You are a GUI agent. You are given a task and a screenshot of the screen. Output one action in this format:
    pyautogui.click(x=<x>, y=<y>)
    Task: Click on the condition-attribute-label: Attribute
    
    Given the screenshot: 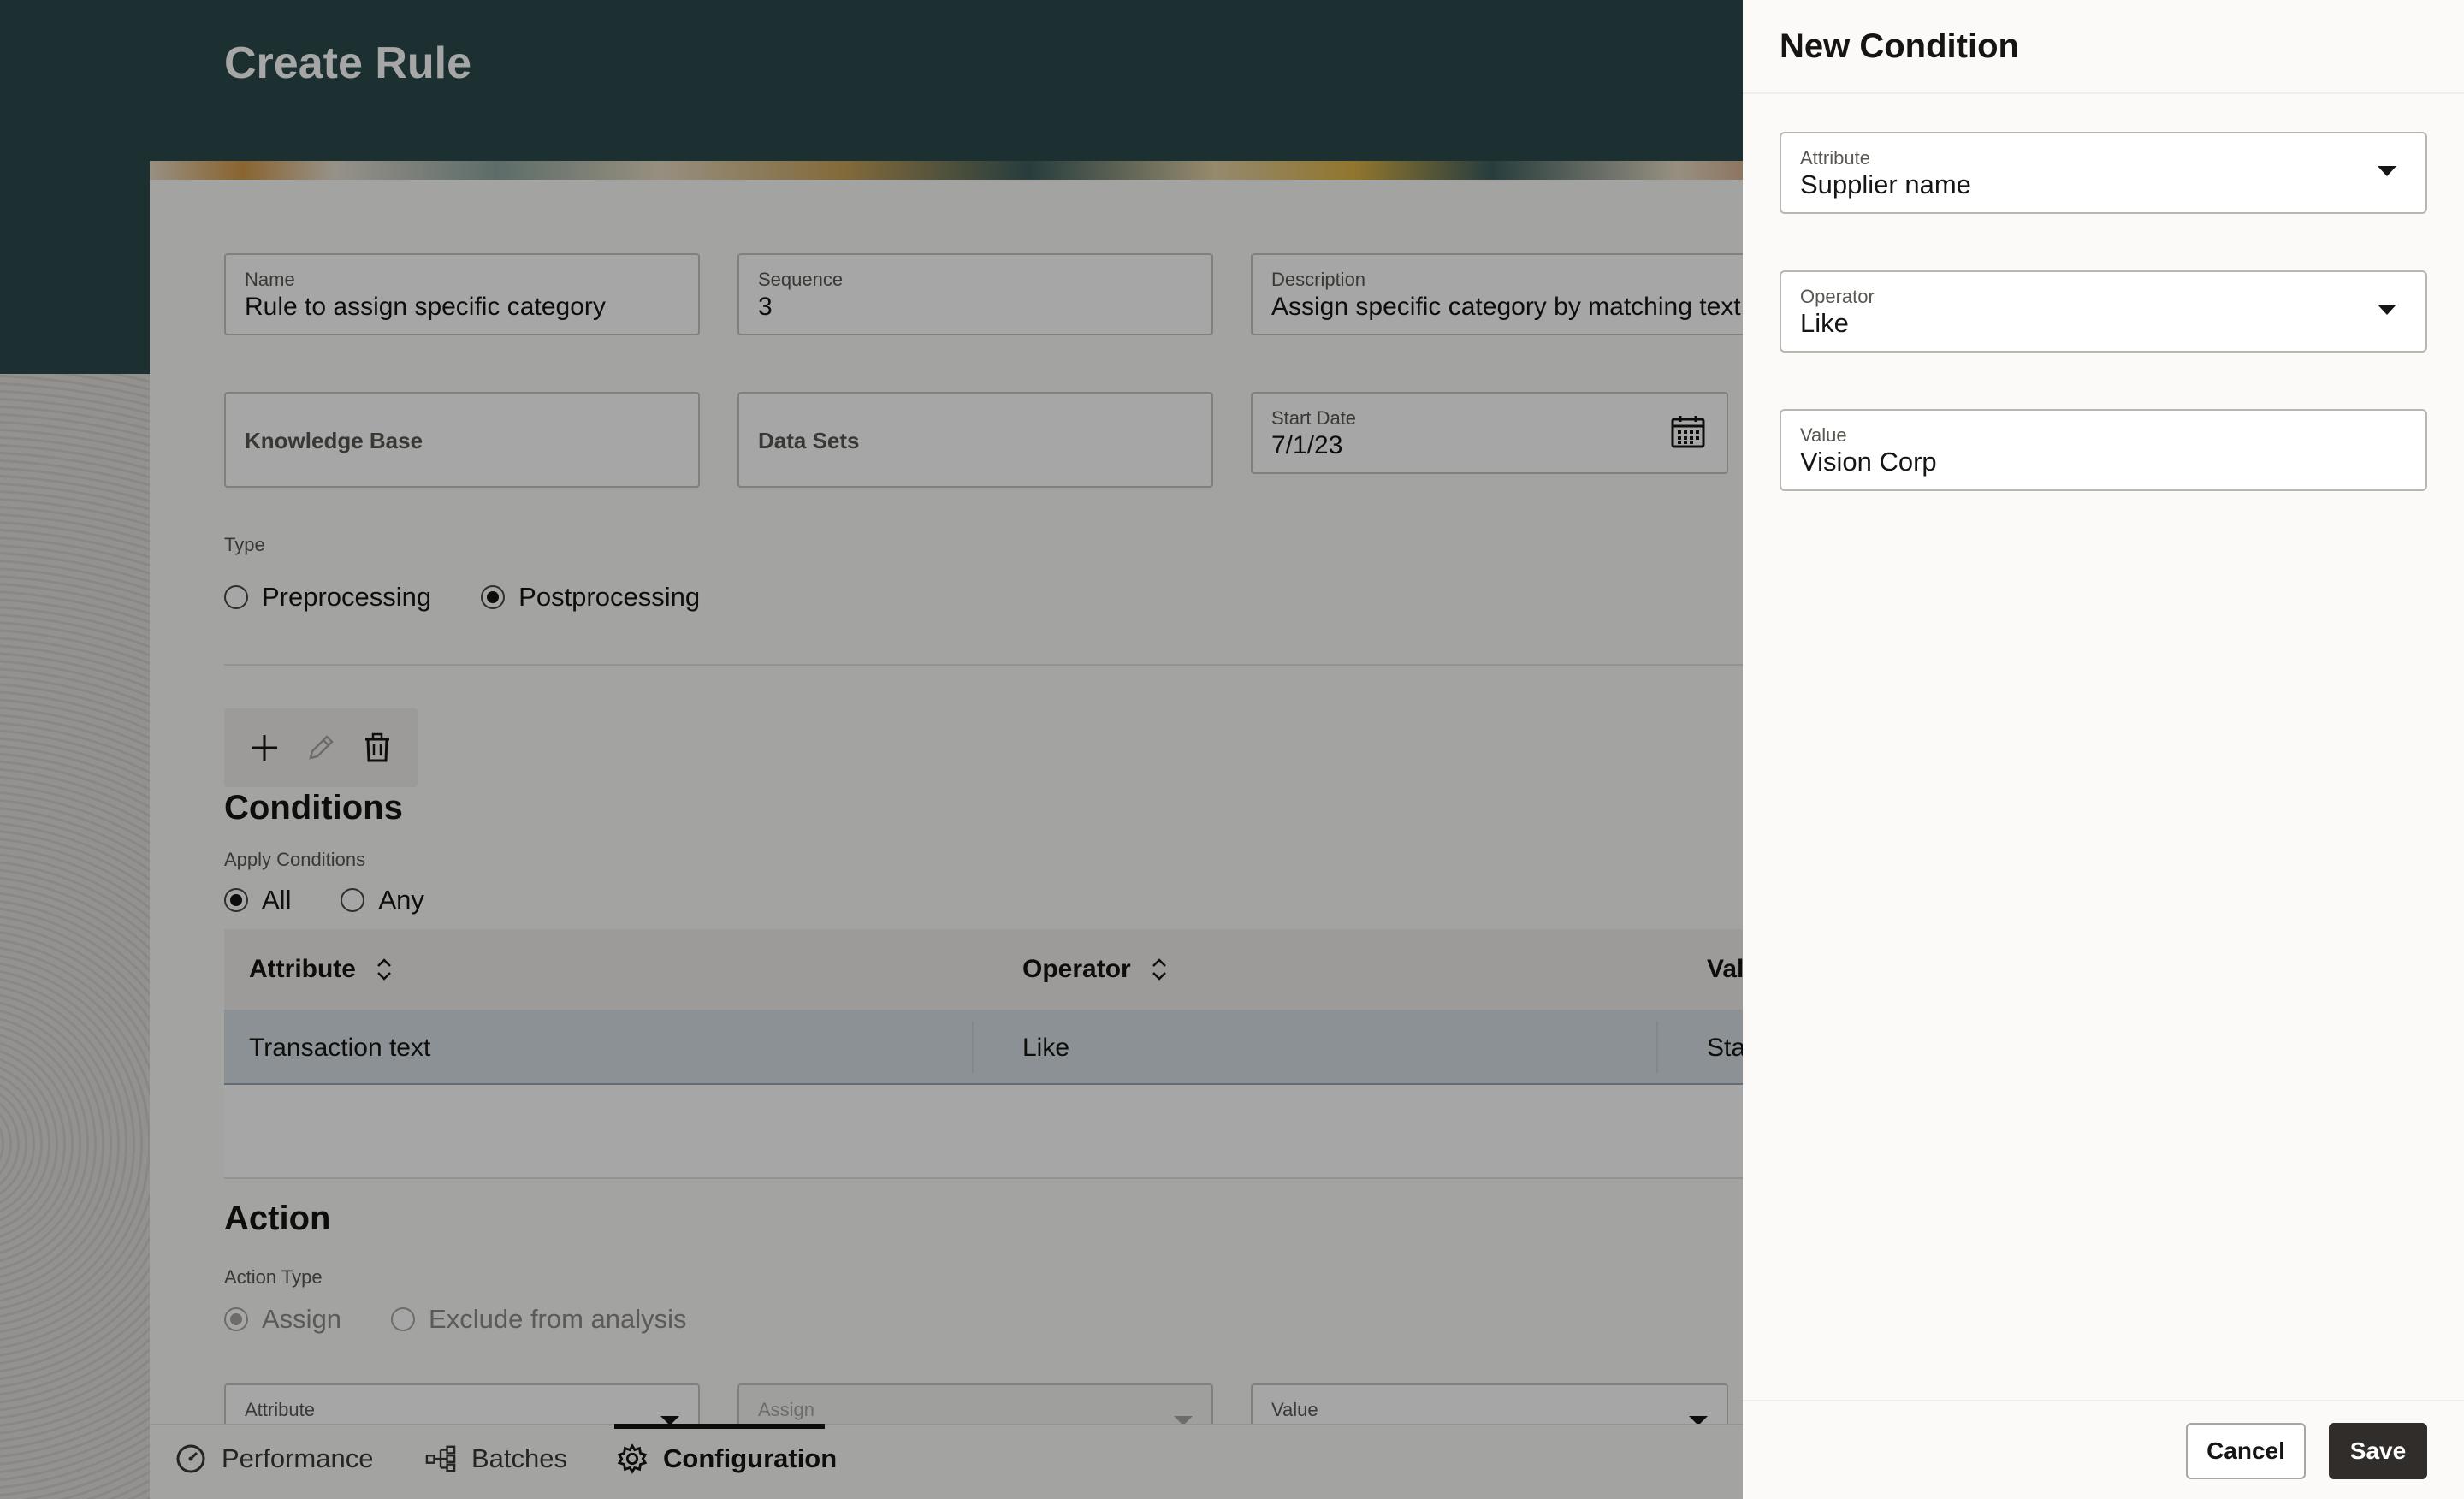 What is the action you would take?
    pyautogui.click(x=1835, y=158)
    